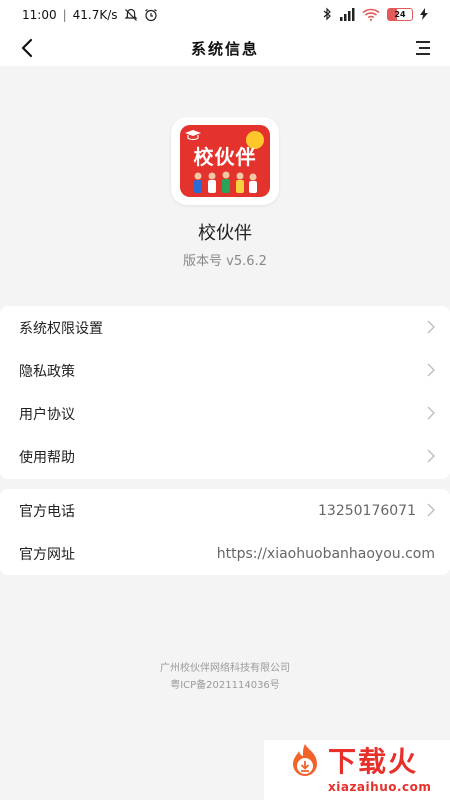 This screenshot has width=450, height=800. I want to click on status-bar-left: 11:00 | 41.7K/s, so click(90, 15).